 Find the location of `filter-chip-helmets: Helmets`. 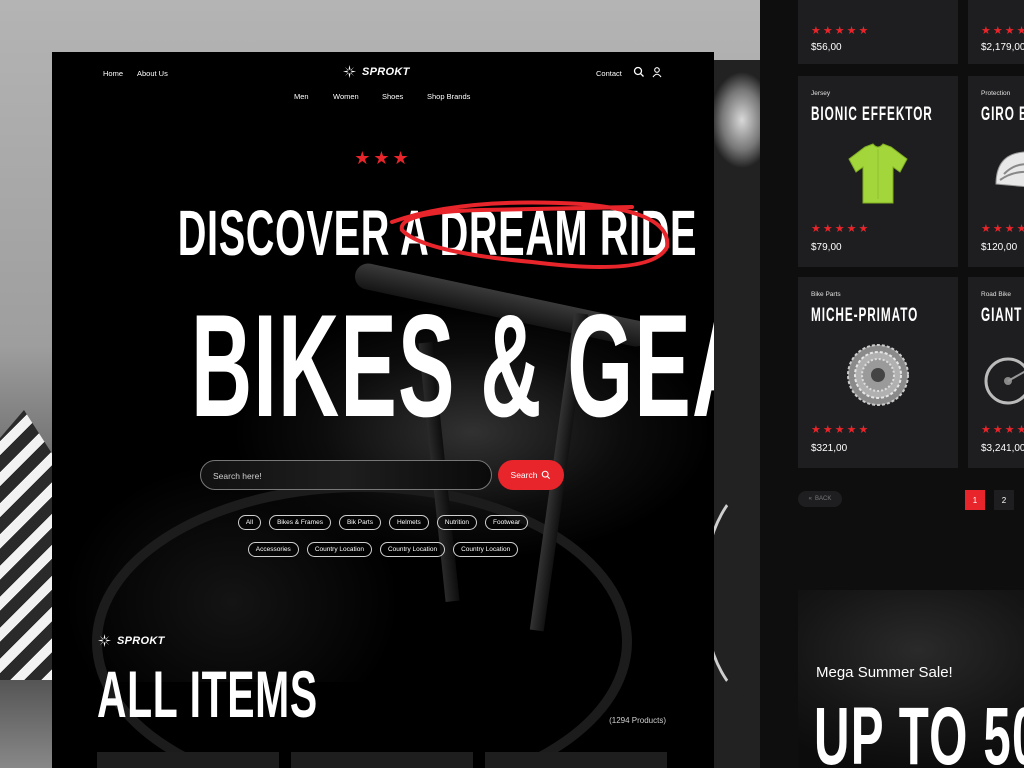

filter-chip-helmets: Helmets is located at coordinates (408, 522).